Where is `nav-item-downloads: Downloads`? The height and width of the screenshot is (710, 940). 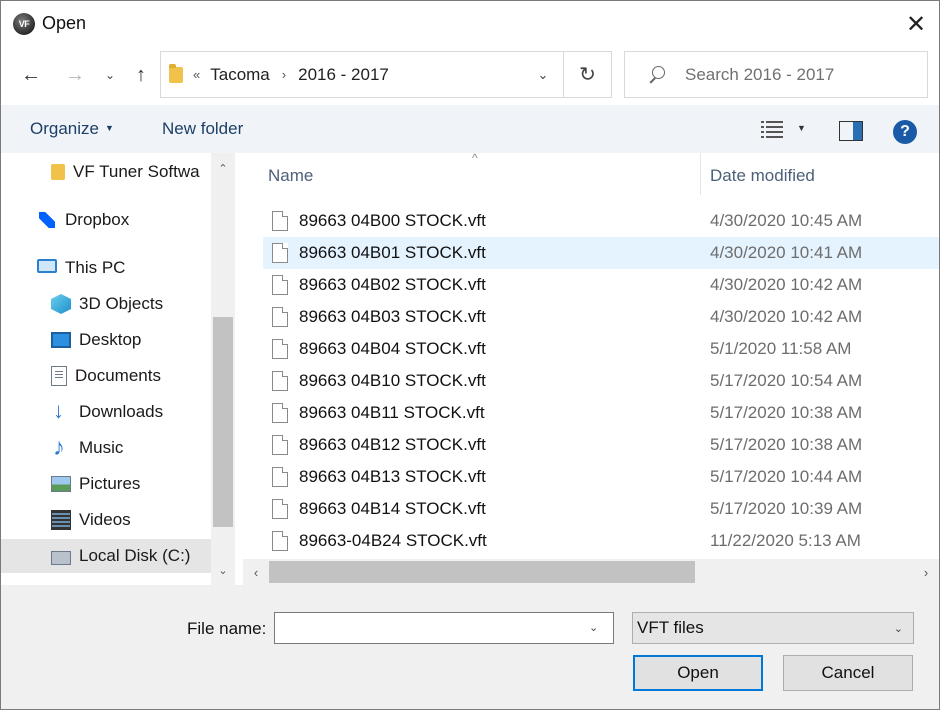
nav-item-downloads: Downloads is located at coordinates (107, 412).